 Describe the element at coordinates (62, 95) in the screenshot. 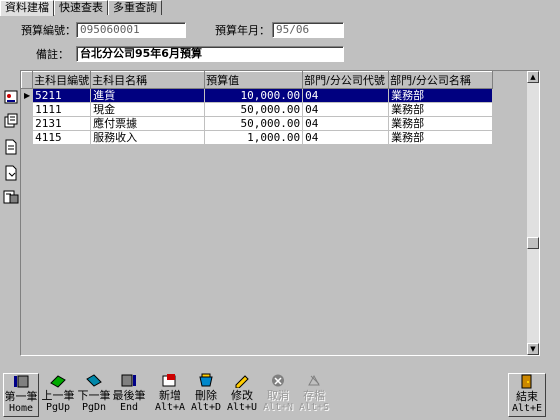

I see `cell-account-no: 5211` at that location.